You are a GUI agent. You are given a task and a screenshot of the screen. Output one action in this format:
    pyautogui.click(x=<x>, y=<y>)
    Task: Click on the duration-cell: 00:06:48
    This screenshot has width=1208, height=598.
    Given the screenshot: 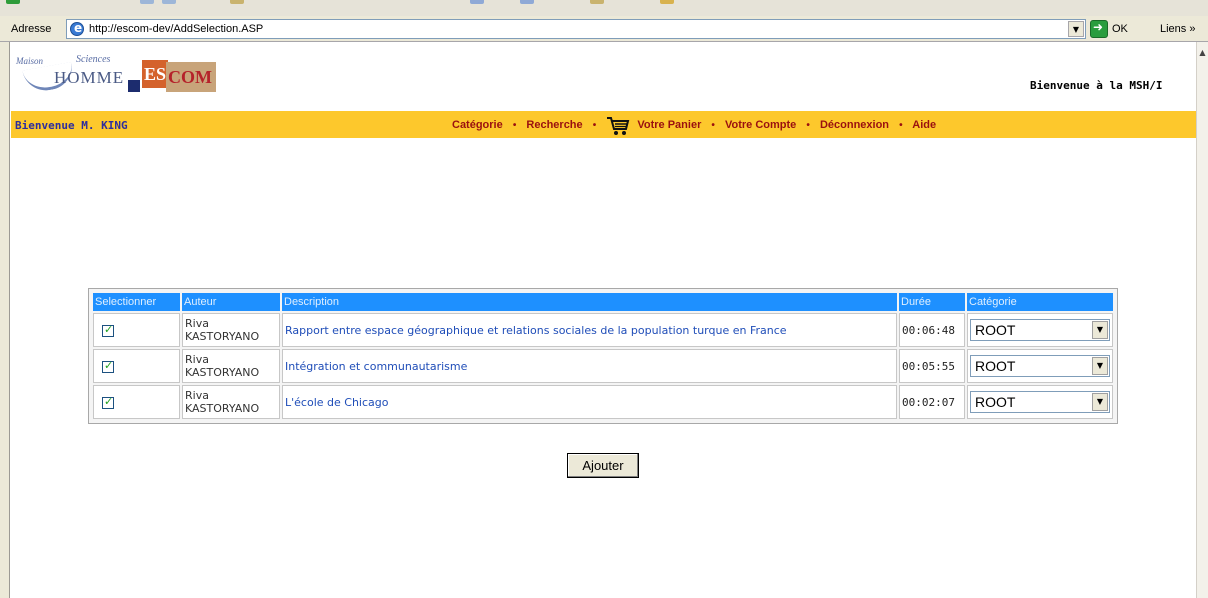 What is the action you would take?
    pyautogui.click(x=932, y=330)
    